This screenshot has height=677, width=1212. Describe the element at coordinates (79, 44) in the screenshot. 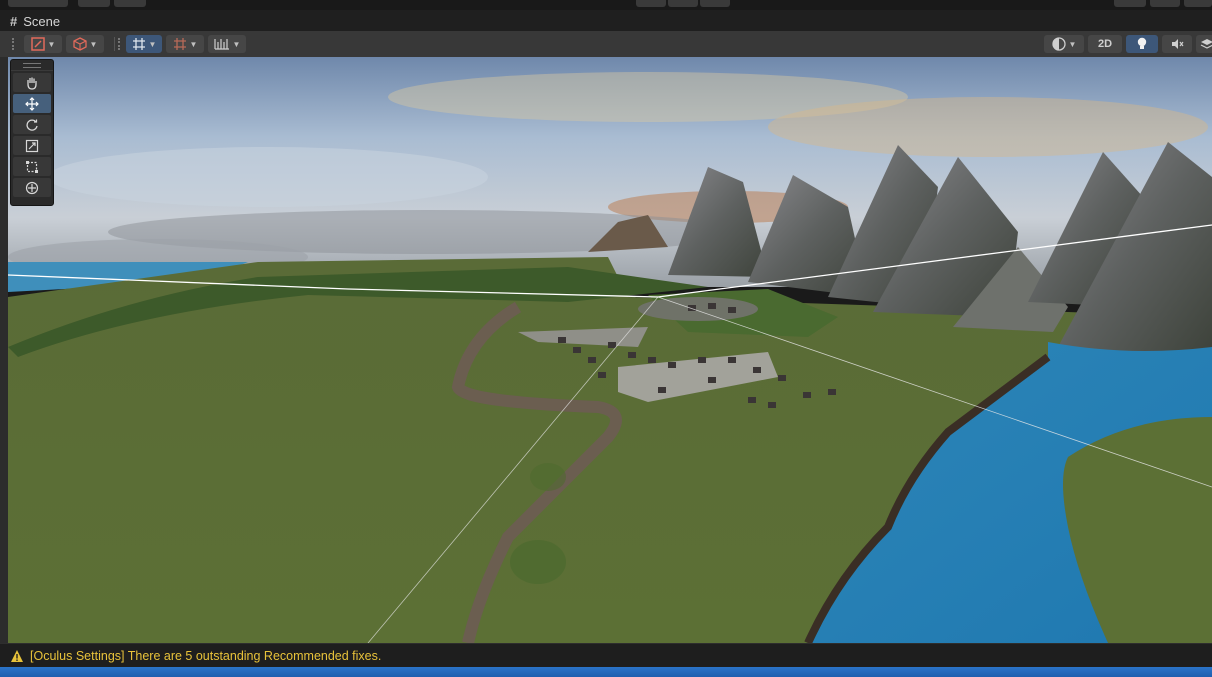

I see `draw-mode-cube-icon` at that location.